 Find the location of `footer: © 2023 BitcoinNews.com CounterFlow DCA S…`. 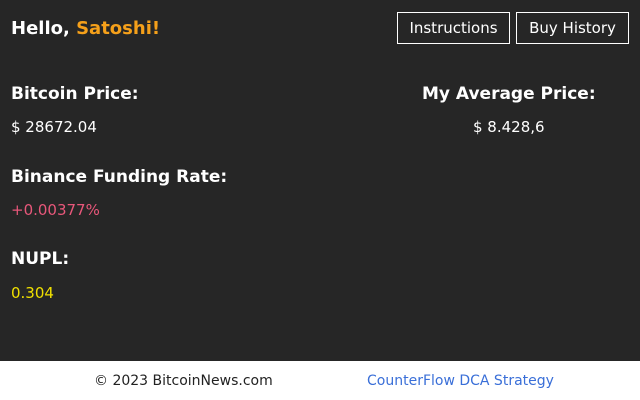

footer: © 2023 BitcoinNews.com CounterFlow DCA S… is located at coordinates (320, 380).